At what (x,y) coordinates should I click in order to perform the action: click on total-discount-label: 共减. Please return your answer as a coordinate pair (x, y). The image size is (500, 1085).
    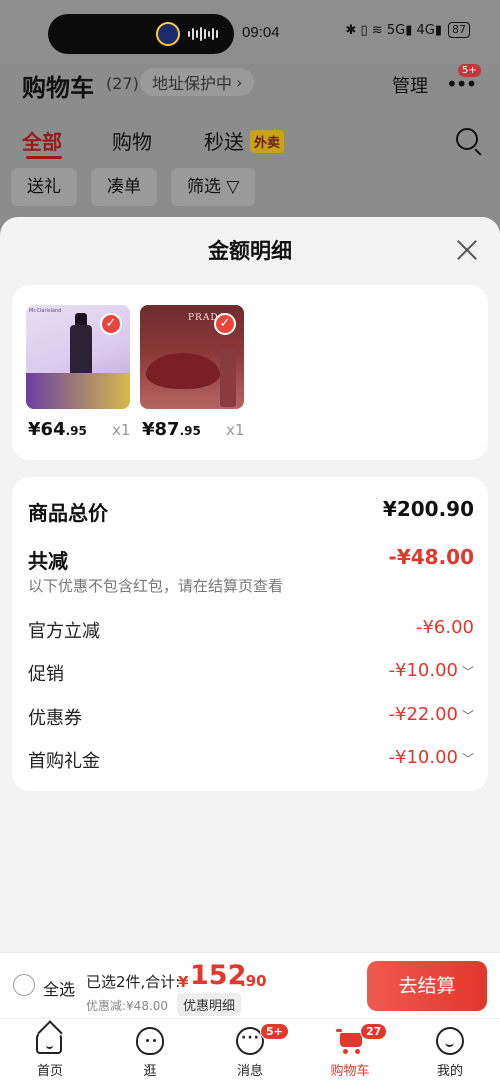
    Looking at the image, I should click on (48, 561).